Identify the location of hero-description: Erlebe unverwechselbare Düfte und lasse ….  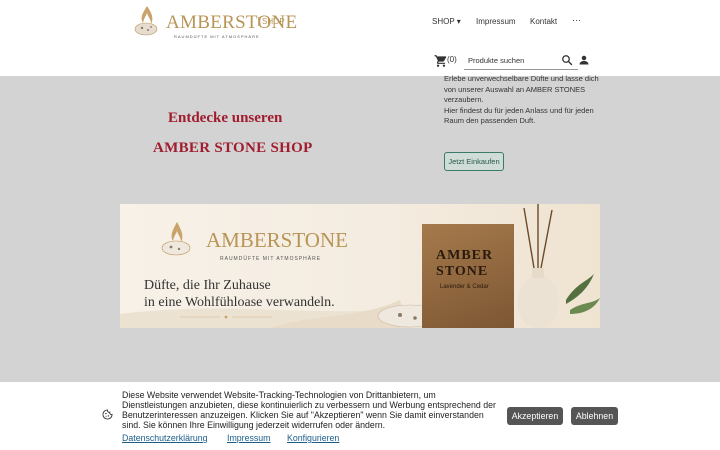
(526, 100).